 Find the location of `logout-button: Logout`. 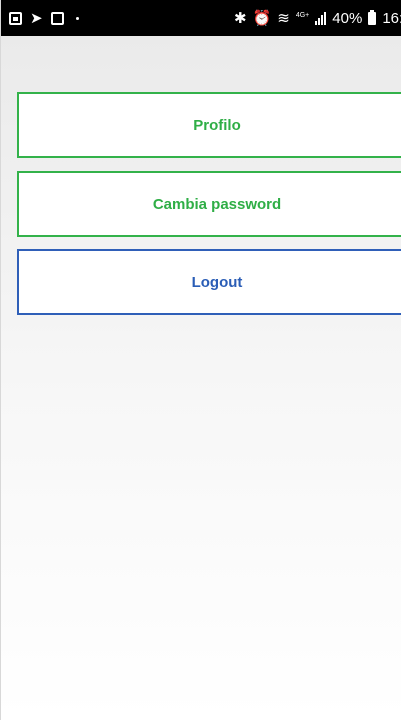

logout-button: Logout is located at coordinates (209, 282).